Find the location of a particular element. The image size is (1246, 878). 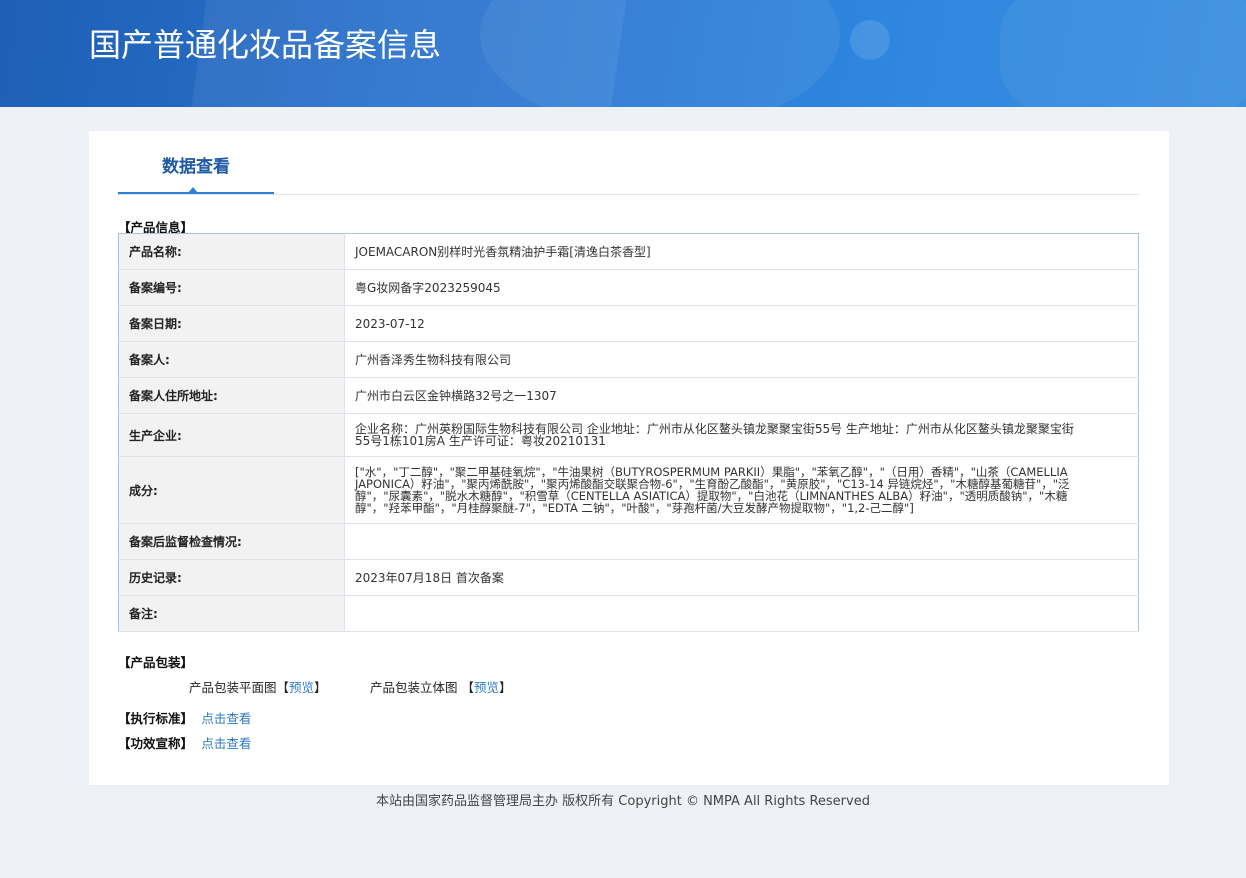

field-label: 成分: is located at coordinates (231, 490).